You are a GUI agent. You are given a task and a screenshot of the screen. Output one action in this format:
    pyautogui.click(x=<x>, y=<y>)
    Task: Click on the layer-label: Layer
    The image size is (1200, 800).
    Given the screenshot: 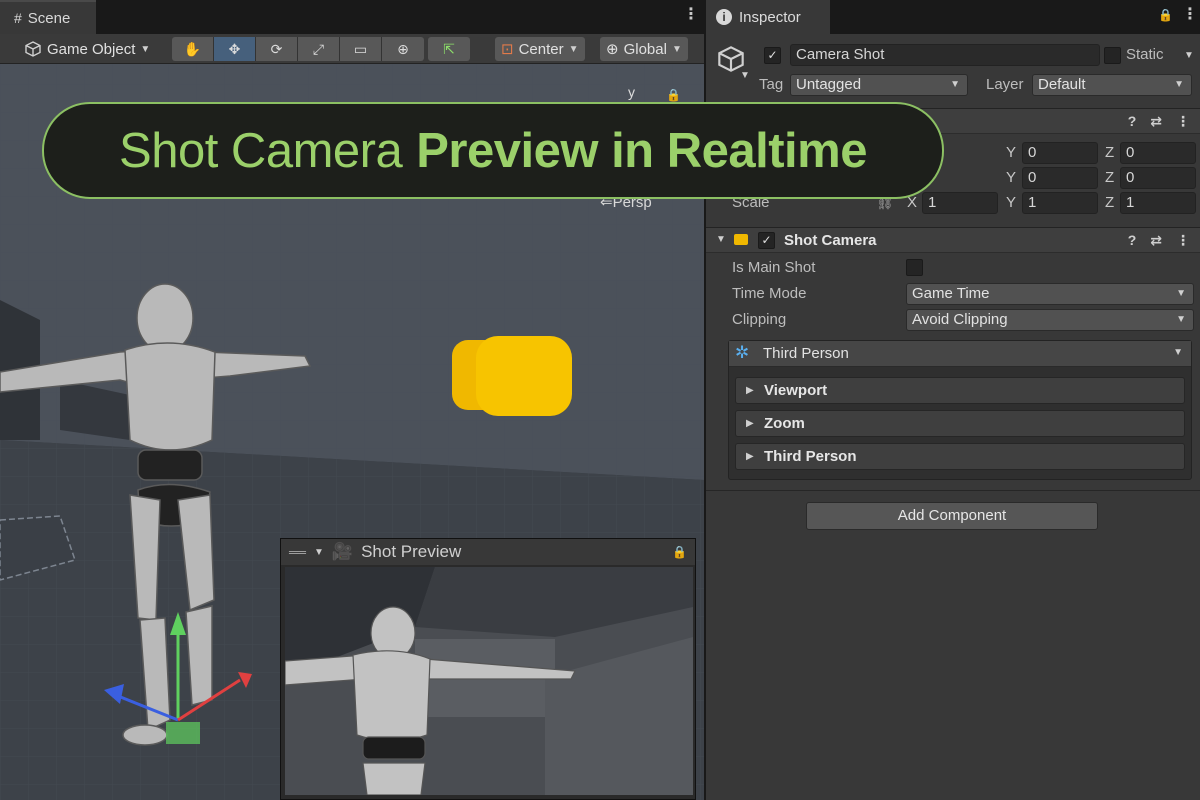 What is the action you would take?
    pyautogui.click(x=1005, y=84)
    